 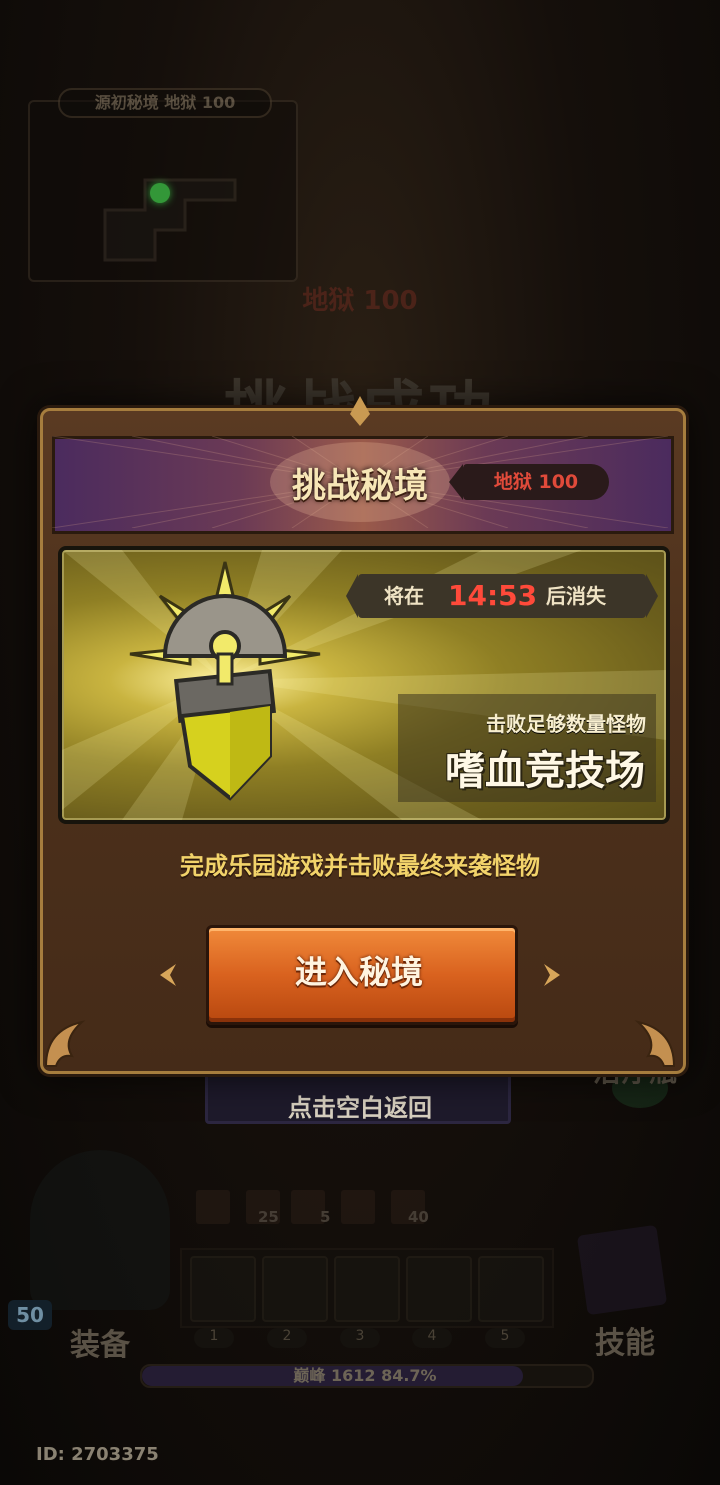 What do you see at coordinates (360, 1338) in the screenshot?
I see `slot-number: 3` at bounding box center [360, 1338].